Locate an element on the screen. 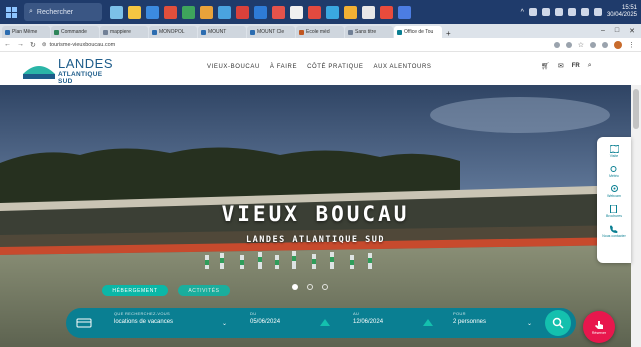 The width and height of the screenshot is (641, 347). windows-start-icon is located at coordinates (11, 12).